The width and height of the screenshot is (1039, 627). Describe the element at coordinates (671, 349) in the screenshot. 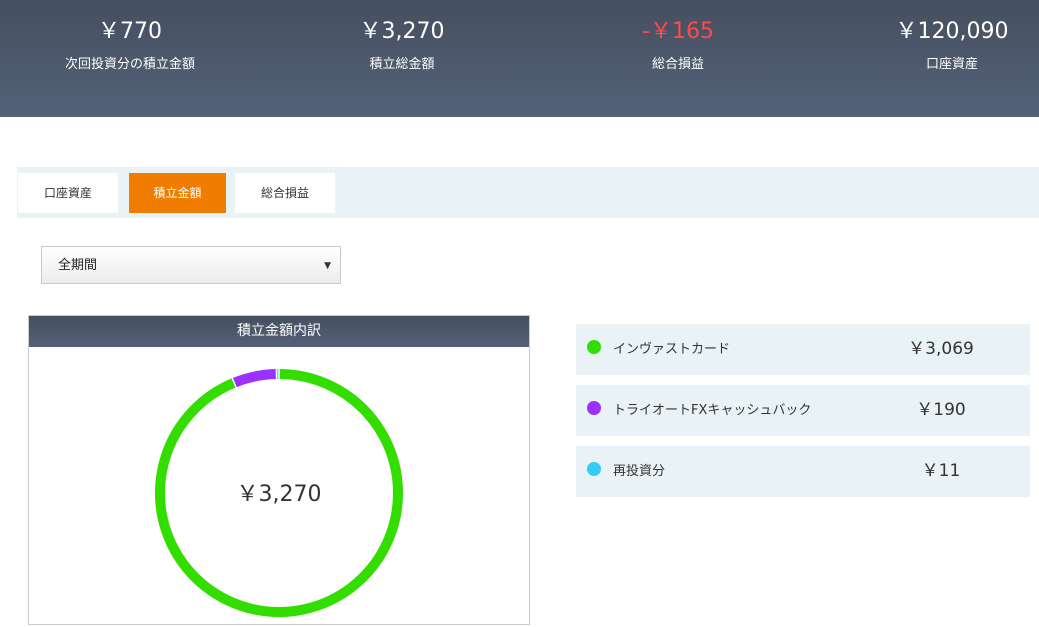

I see `legend-name: インヴァストカード` at that location.